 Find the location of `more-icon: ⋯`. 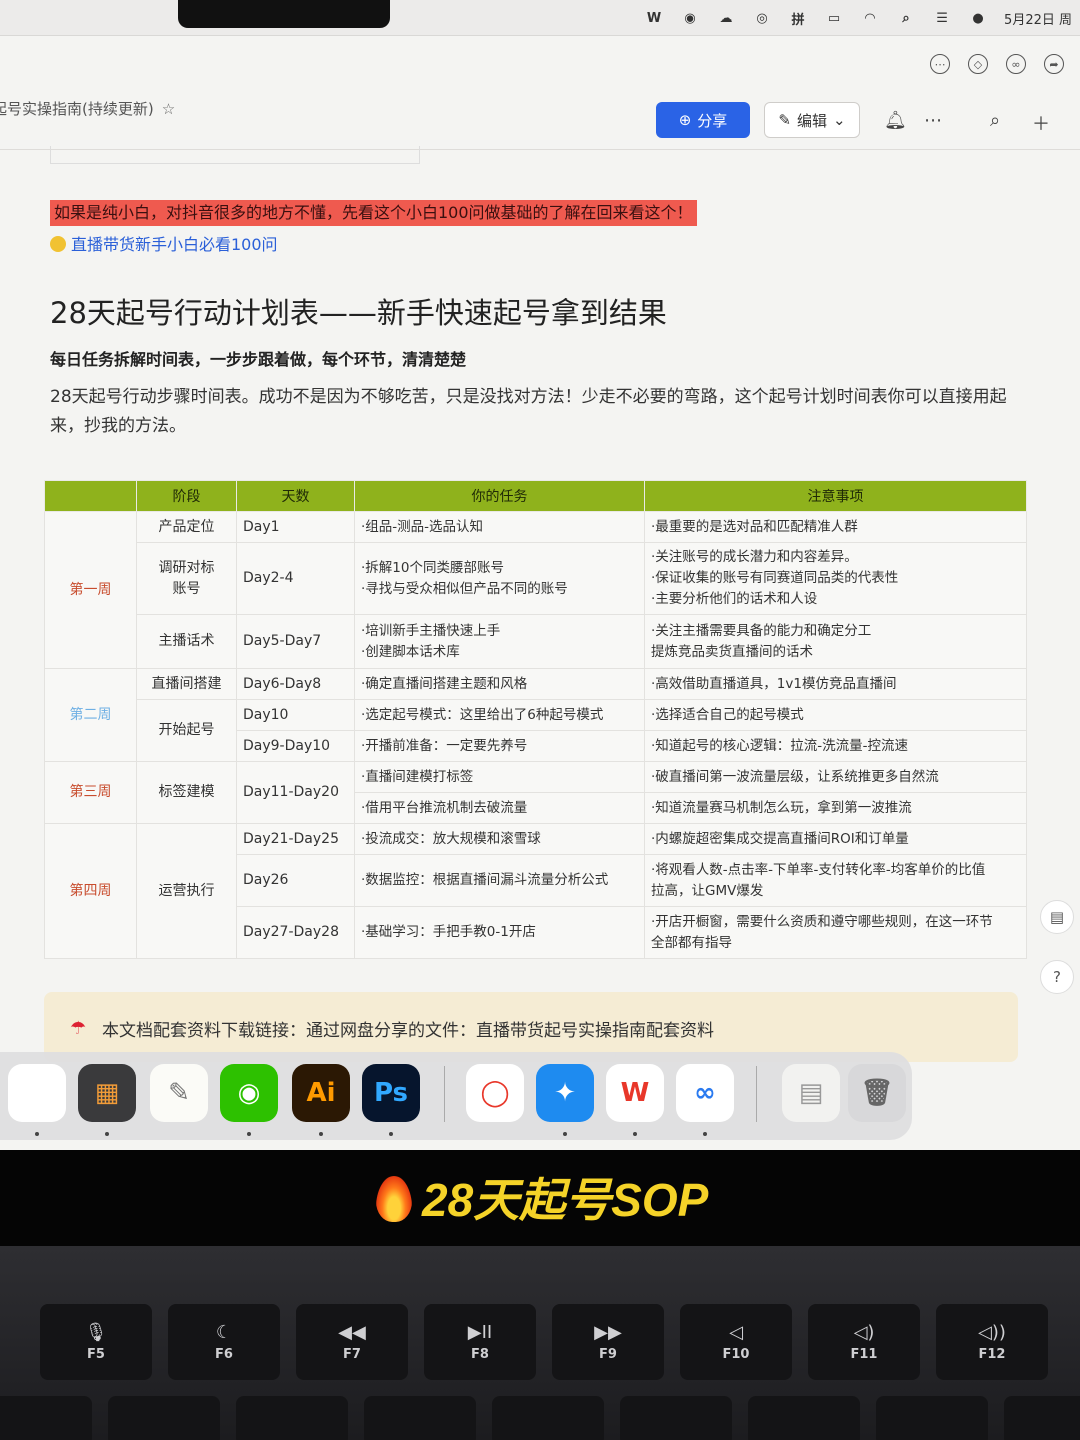

more-icon: ⋯ is located at coordinates (933, 120).